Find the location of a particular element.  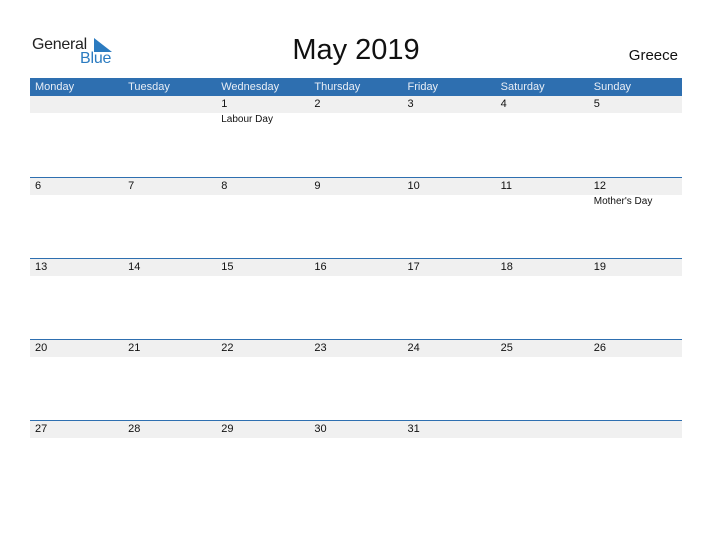

day-number: 13 is located at coordinates (41, 267).